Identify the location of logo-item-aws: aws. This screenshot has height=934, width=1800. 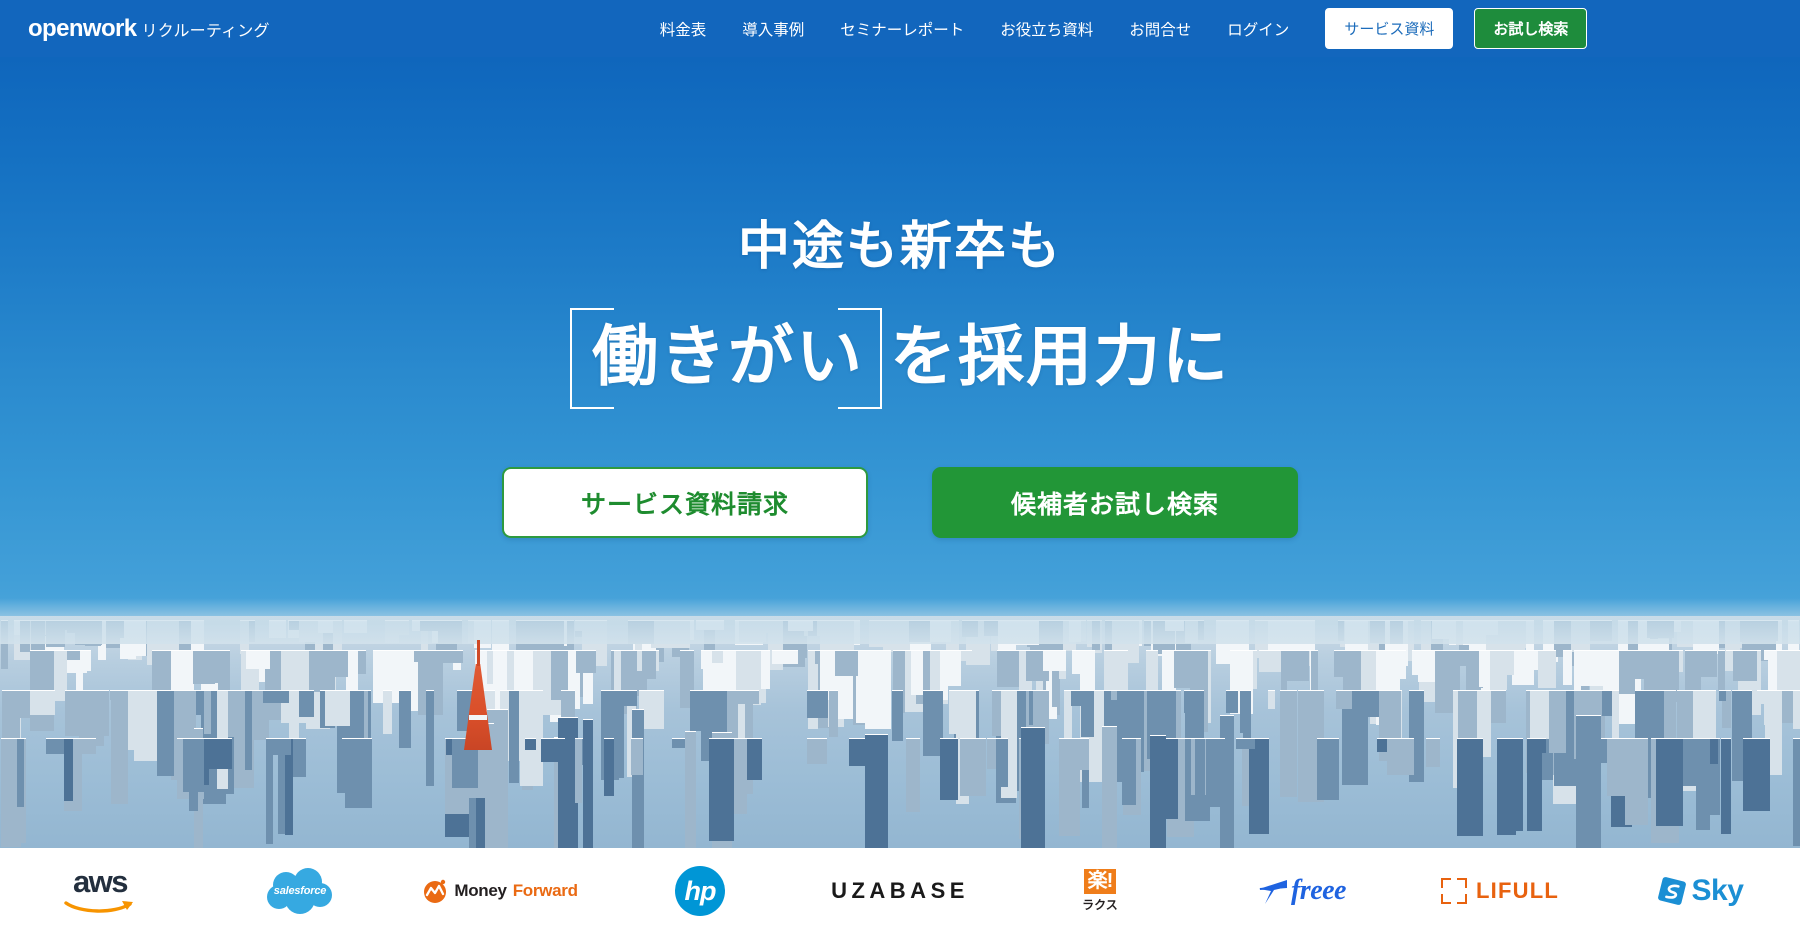
(100, 891).